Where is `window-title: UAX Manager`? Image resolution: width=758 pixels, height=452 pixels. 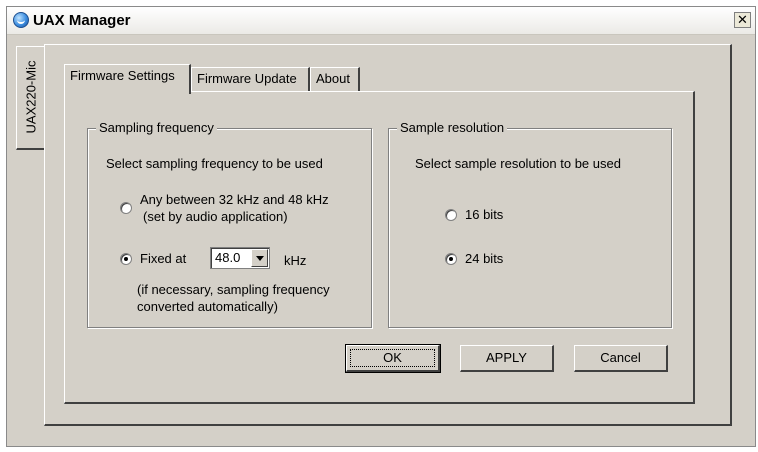
window-title: UAX Manager is located at coordinates (82, 20).